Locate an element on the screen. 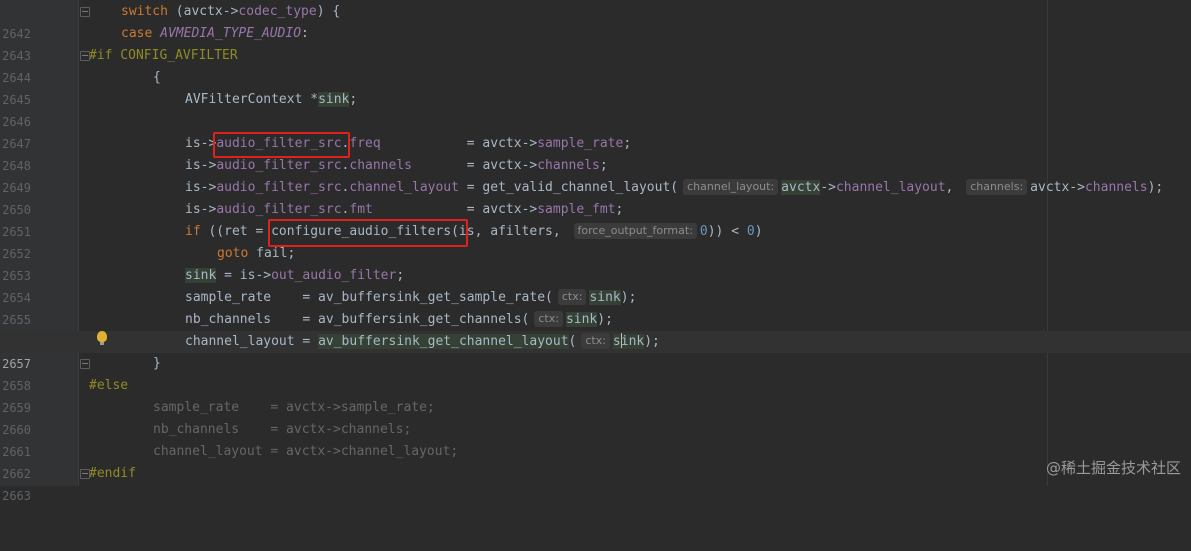  code-line: 2660 sample_rate = avctx->sample_rate; is located at coordinates (595, 417).